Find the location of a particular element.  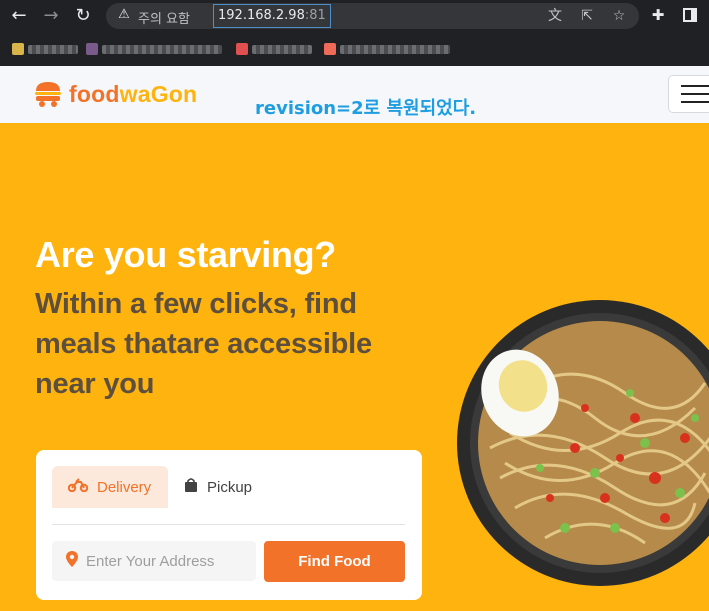

address-input is located at coordinates (166, 561).